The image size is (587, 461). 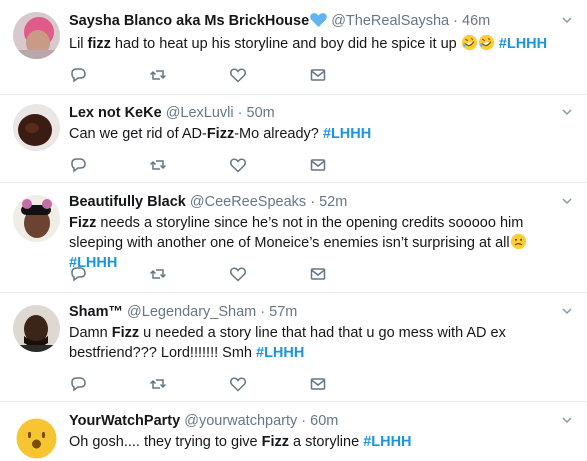 What do you see at coordinates (333, 202) in the screenshot?
I see `timestamp: 52m` at bounding box center [333, 202].